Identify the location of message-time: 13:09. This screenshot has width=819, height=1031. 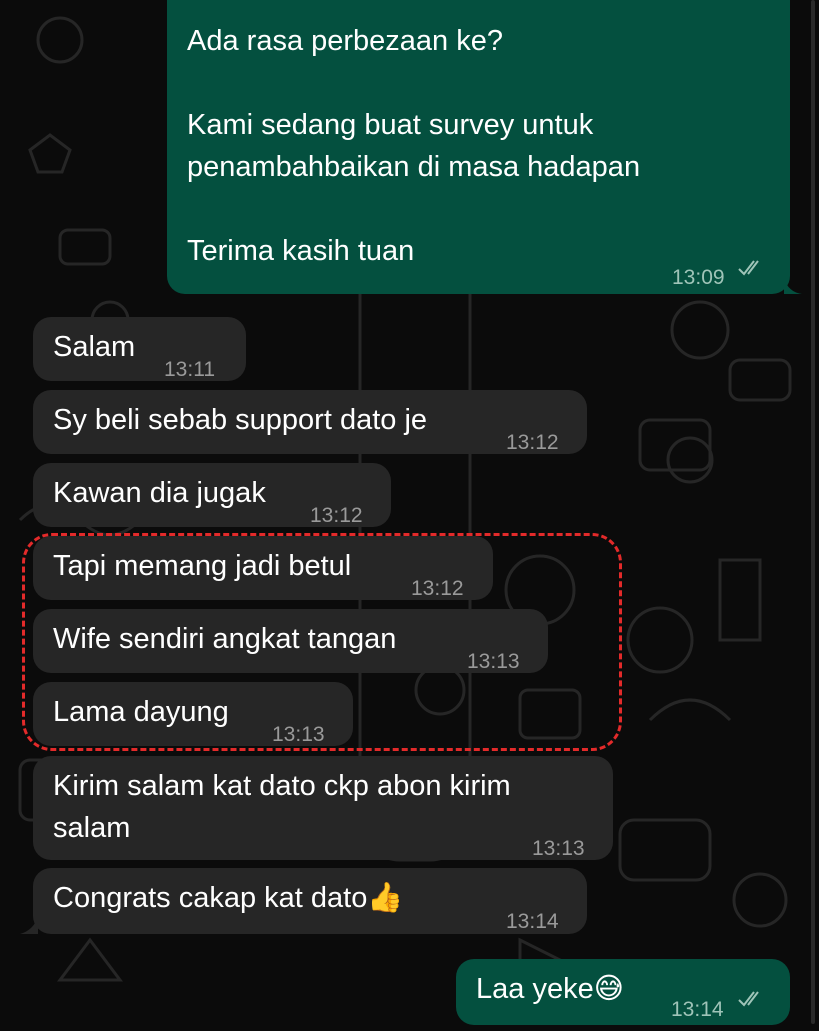
(698, 277).